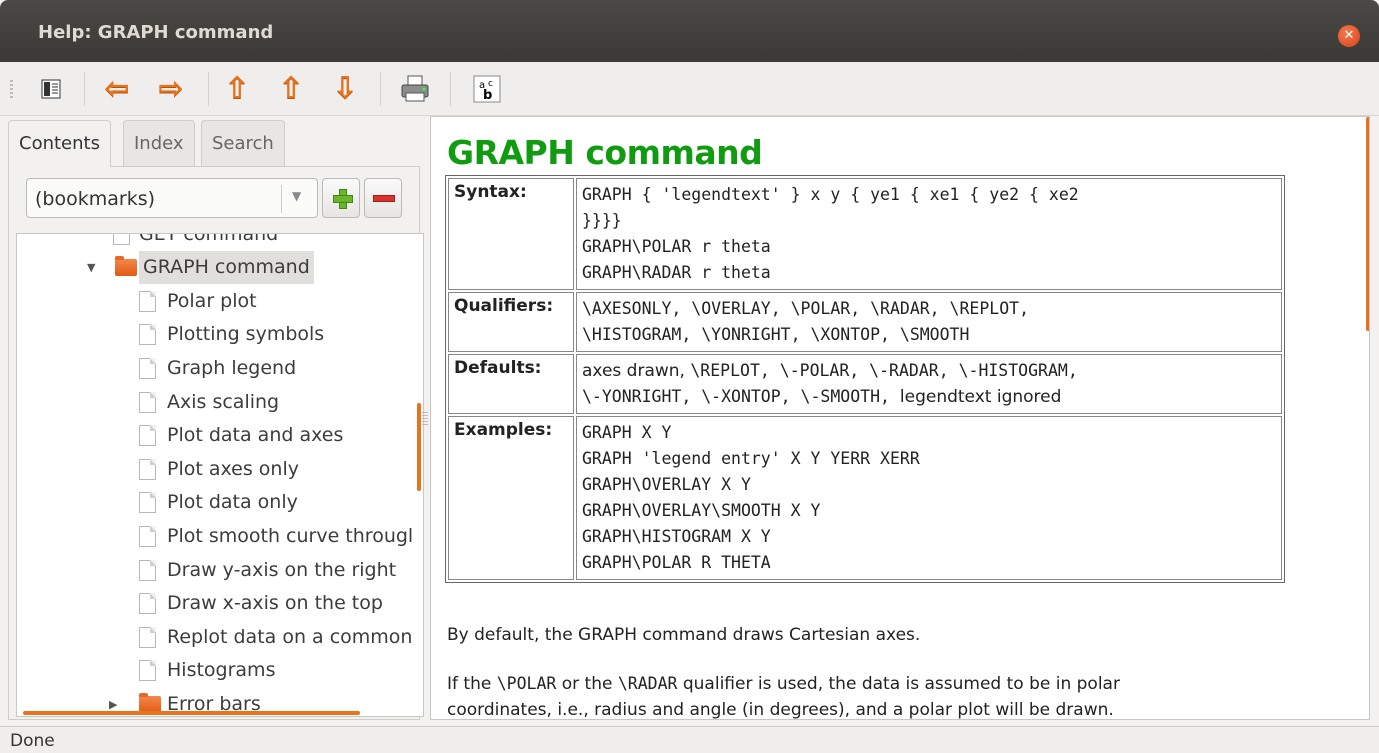  I want to click on title-bar: Help: GRAPH command ✕, so click(689, 31).